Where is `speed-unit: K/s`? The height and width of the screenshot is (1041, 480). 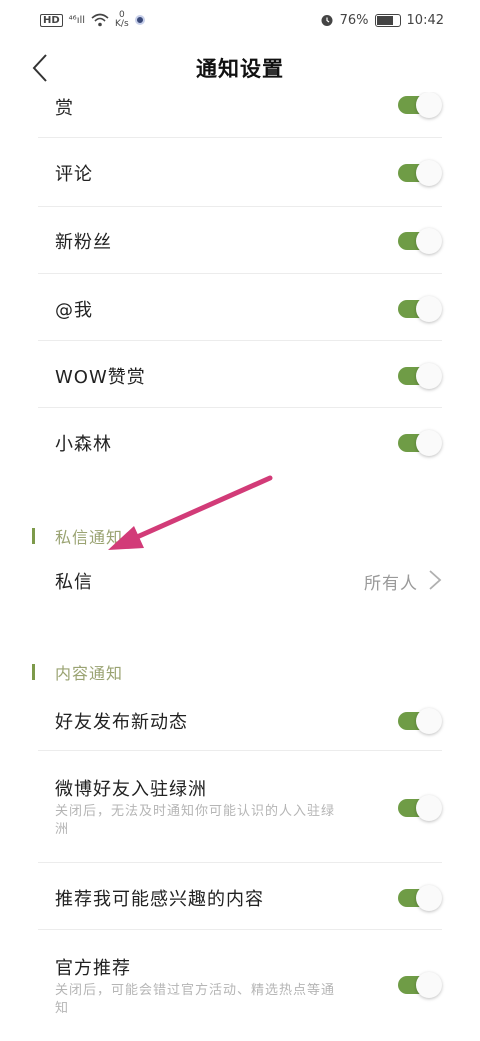 speed-unit: K/s is located at coordinates (122, 24).